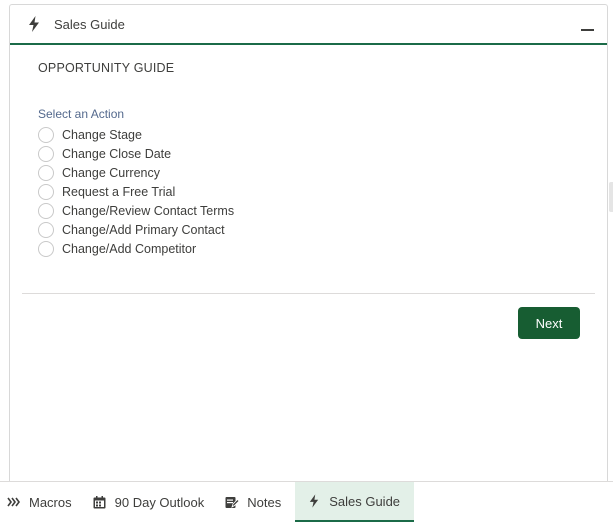 This screenshot has width=613, height=522. I want to click on option-label: Change Close Date, so click(117, 153).